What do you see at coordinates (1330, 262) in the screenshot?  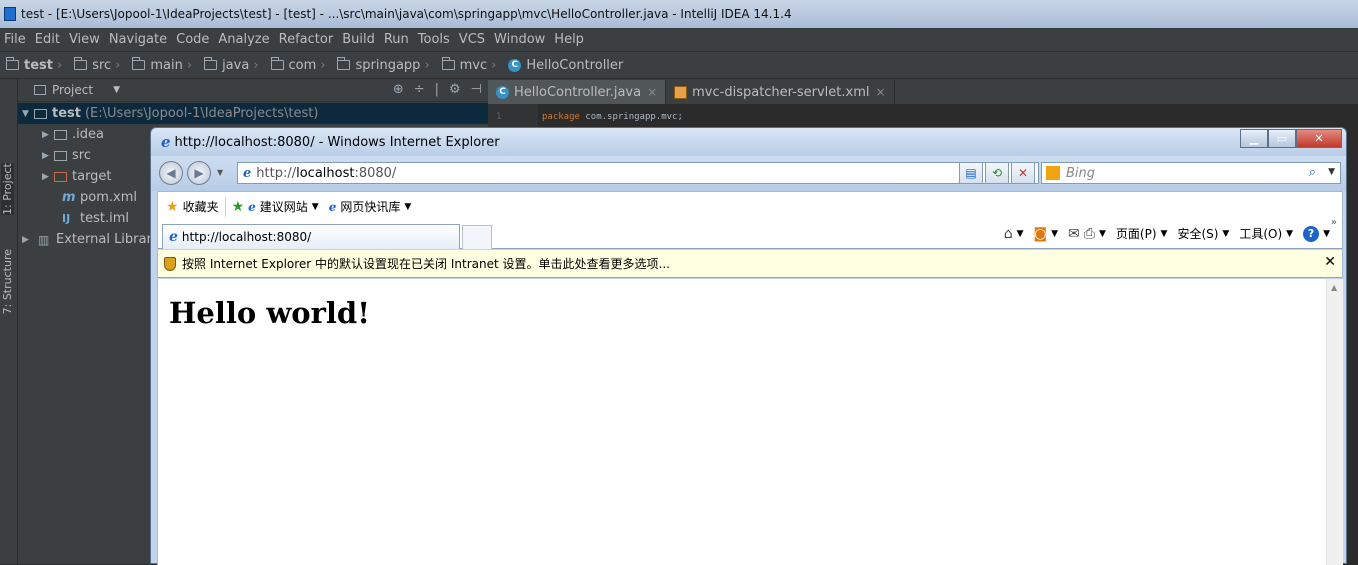 I see `close-icon: ✕` at bounding box center [1330, 262].